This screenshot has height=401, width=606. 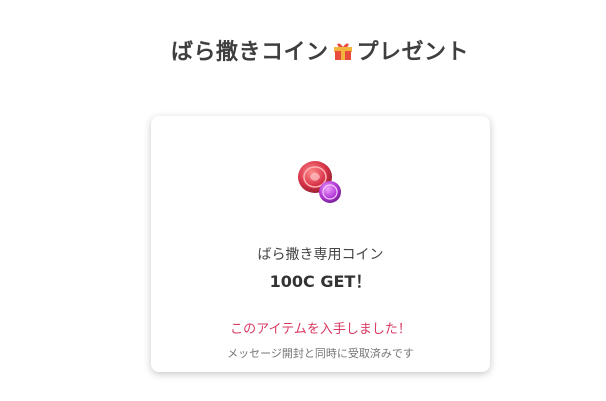 I want to click on gift-icon, so click(x=343, y=50).